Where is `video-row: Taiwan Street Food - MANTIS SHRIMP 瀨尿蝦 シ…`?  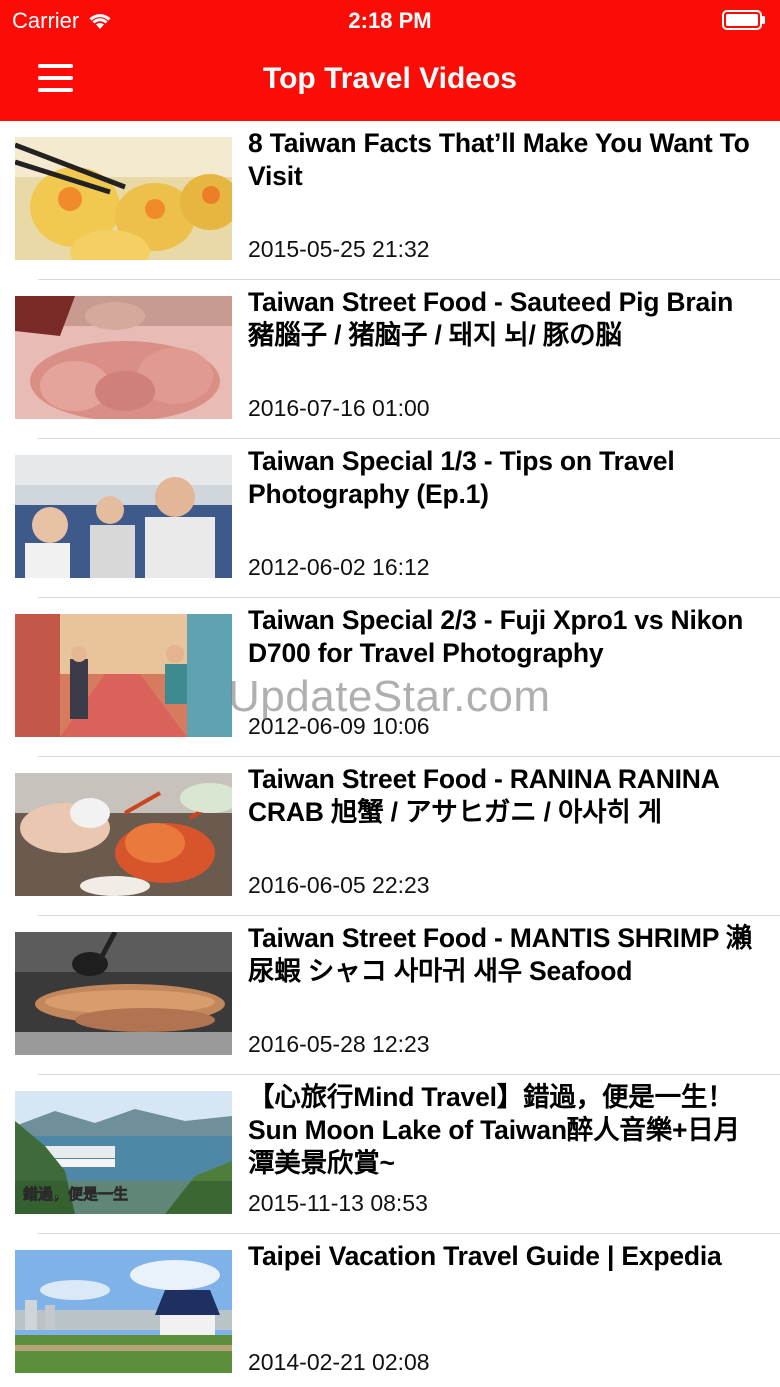 video-row: Taiwan Street Food - MANTIS SHRIMP 瀨尿蝦 シ… is located at coordinates (390, 995).